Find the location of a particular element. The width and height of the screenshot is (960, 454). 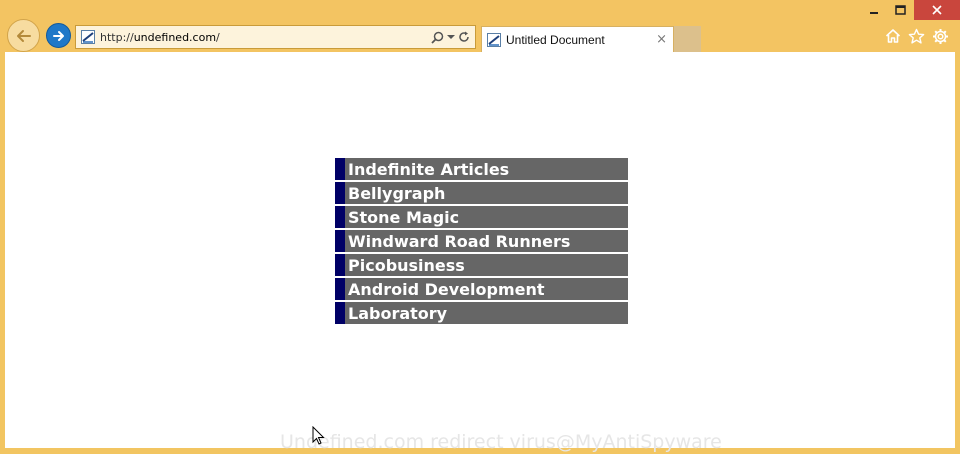

address-url: http://undefined.com/ is located at coordinates (265, 37).